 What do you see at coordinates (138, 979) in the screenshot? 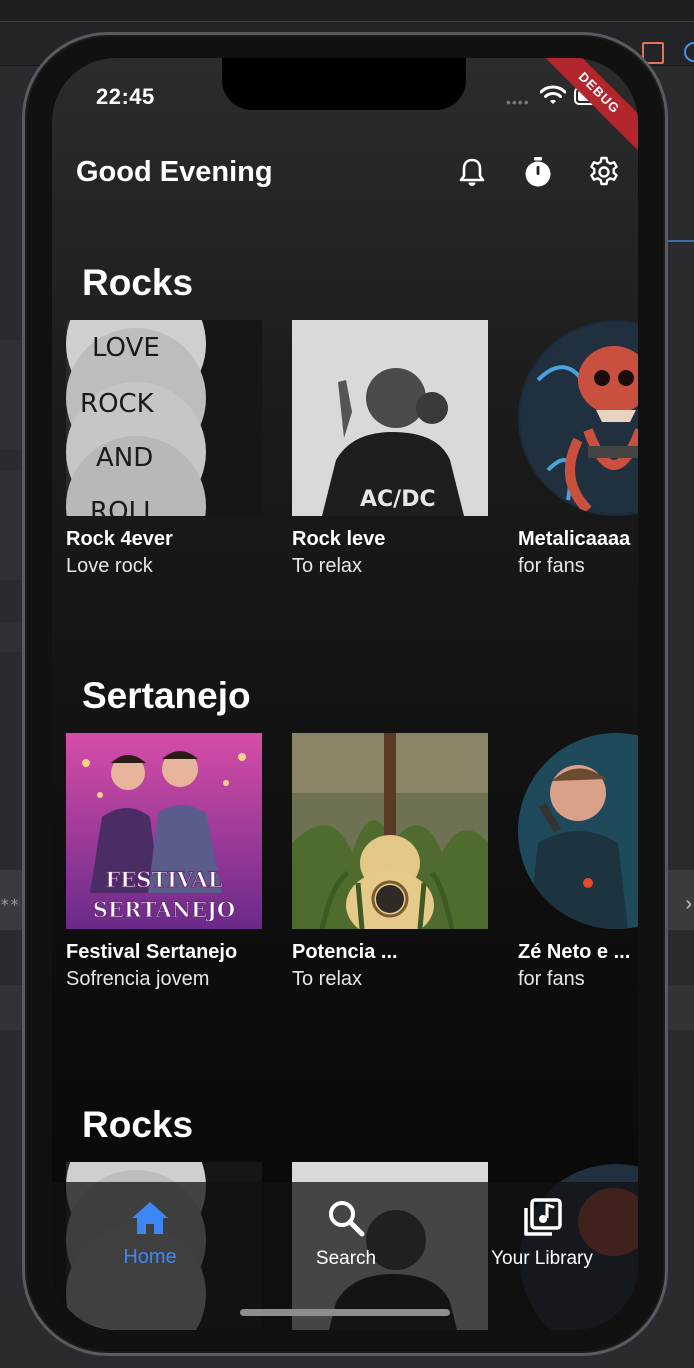
I see `playlist-subtitle: Sofrencia jovem` at bounding box center [138, 979].